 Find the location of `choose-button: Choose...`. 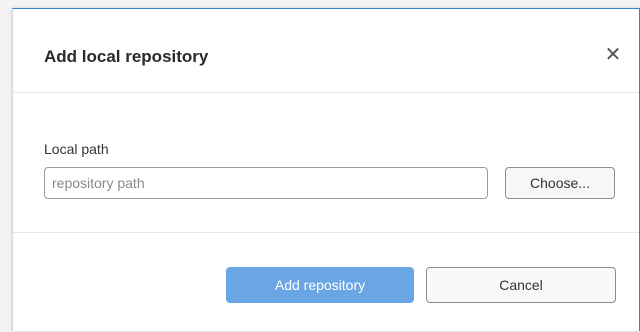

choose-button: Choose... is located at coordinates (560, 183).